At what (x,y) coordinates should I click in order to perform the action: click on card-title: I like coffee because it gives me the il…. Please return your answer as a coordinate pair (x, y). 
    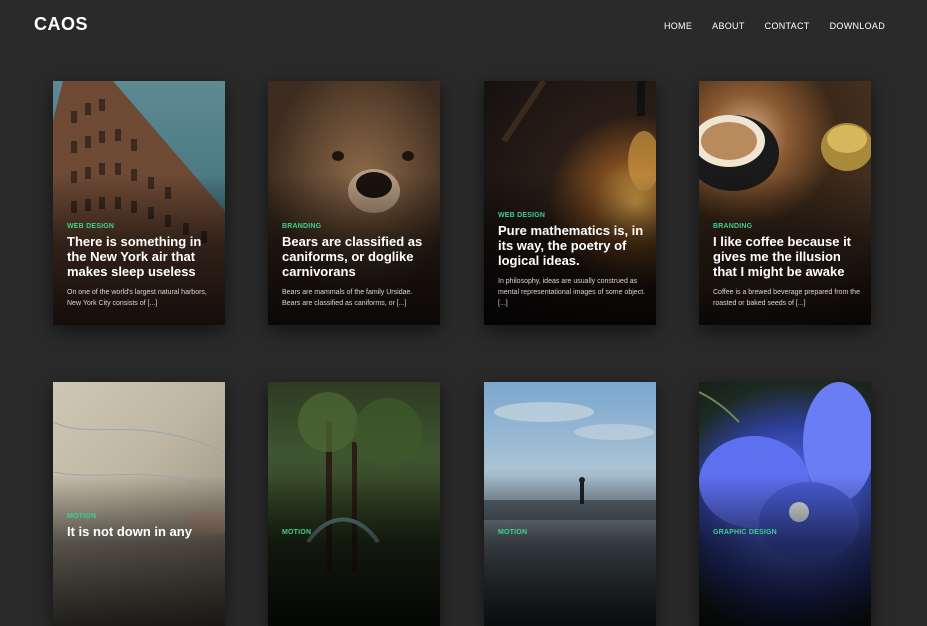
    Looking at the image, I should click on (787, 256).